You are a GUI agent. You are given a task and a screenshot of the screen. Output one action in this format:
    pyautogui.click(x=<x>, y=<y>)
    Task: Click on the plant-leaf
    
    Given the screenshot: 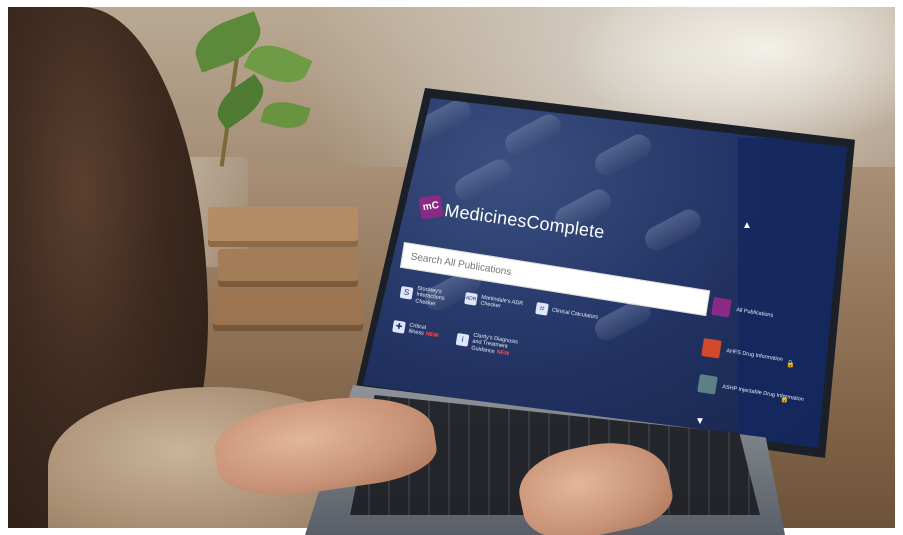 What is the action you would take?
    pyautogui.click(x=285, y=115)
    